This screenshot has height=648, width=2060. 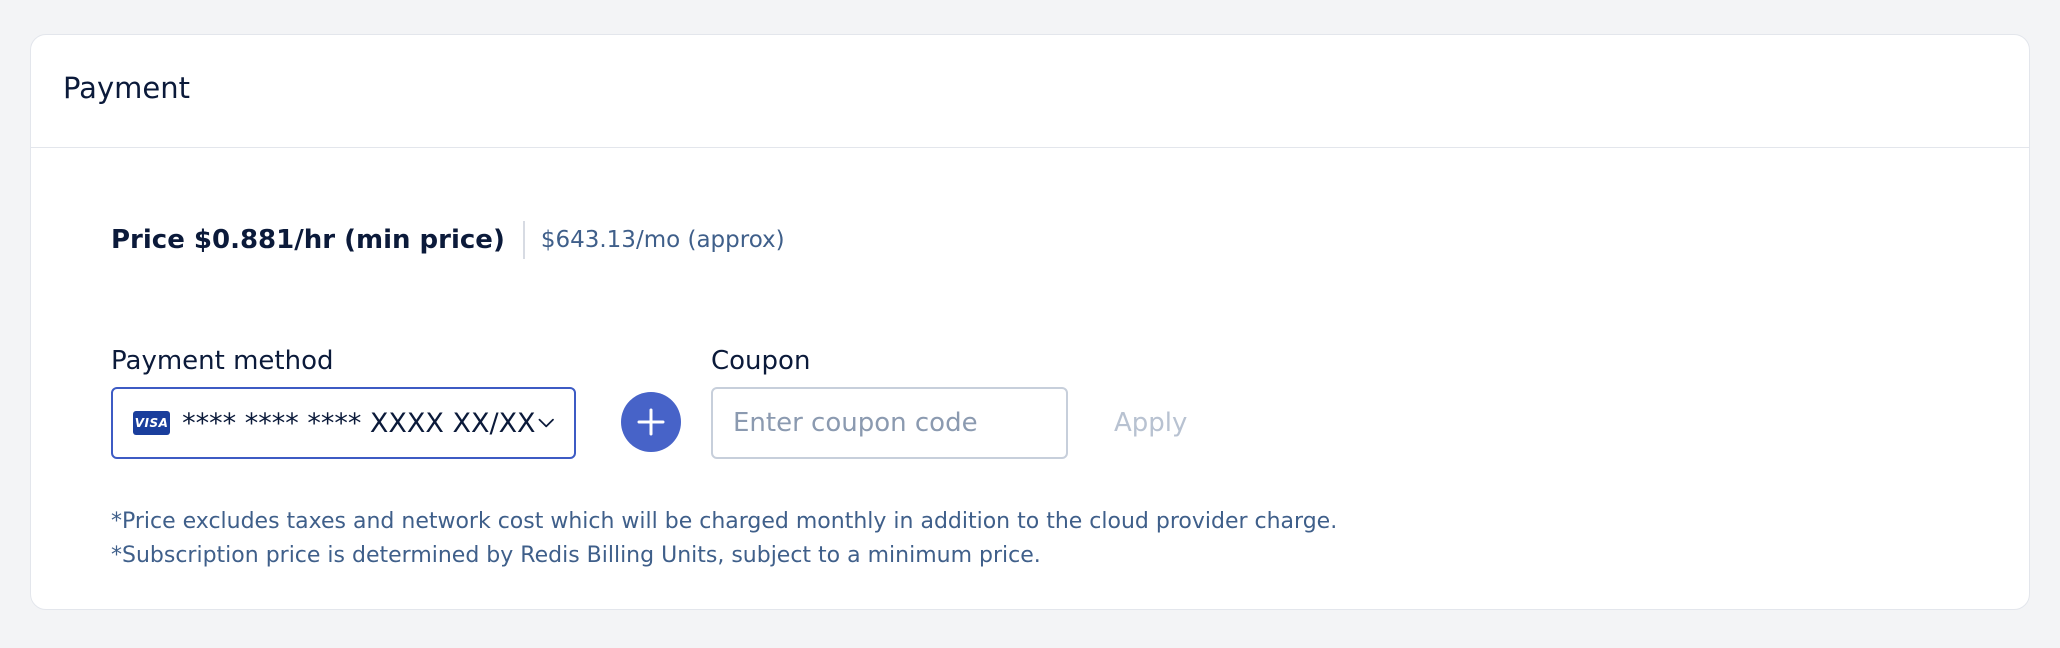 I want to click on chevron-down-icon, so click(x=546, y=423).